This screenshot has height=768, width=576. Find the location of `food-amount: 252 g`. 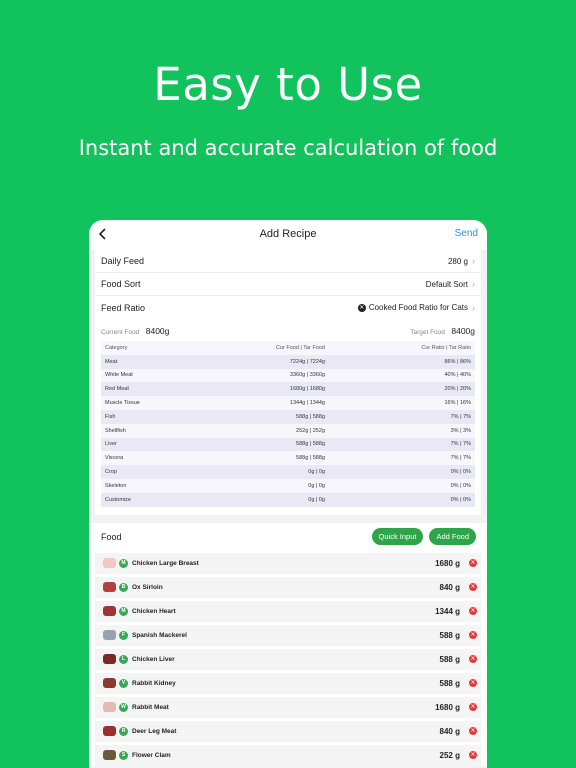

food-amount: 252 g is located at coordinates (450, 755).